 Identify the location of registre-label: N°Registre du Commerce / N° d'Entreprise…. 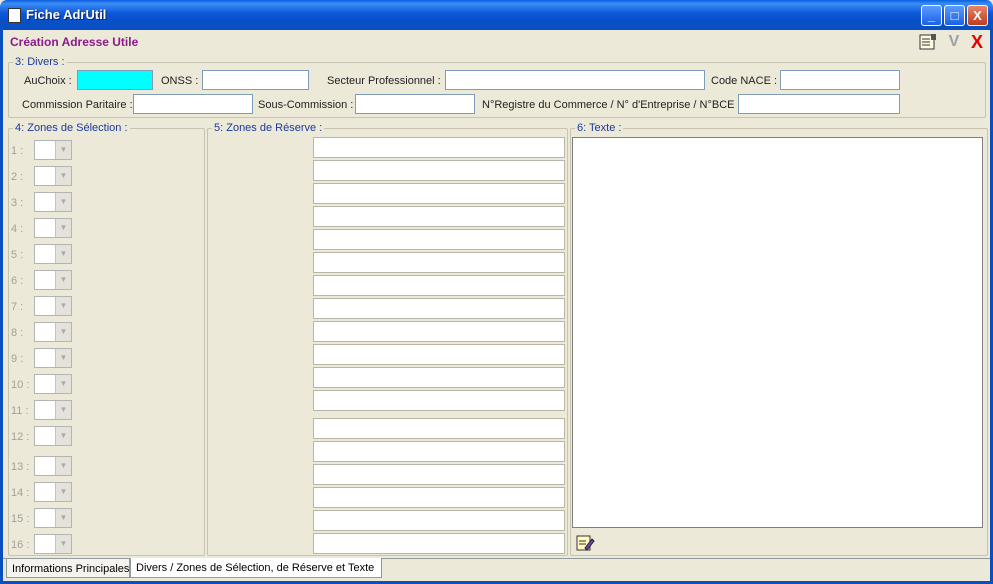
(611, 105).